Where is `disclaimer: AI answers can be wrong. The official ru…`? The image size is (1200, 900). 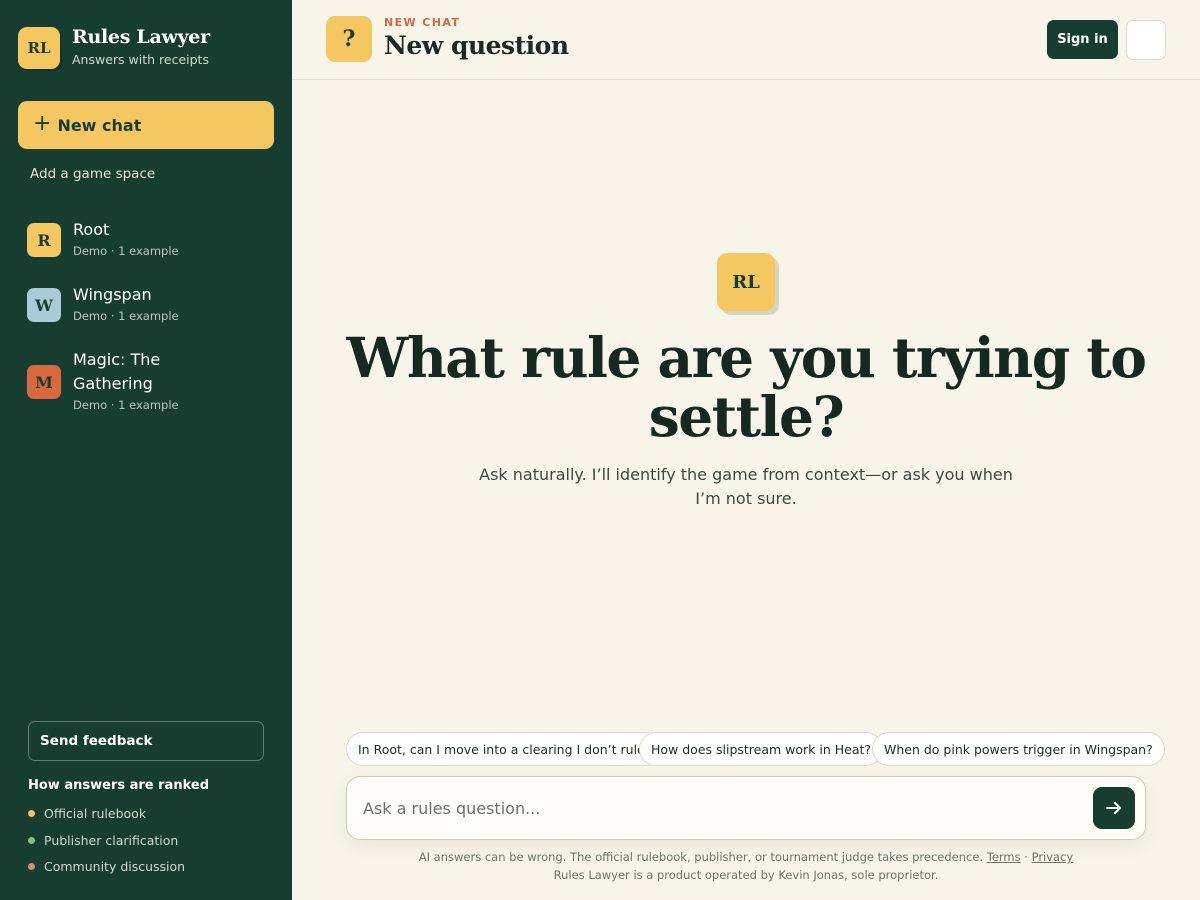 disclaimer: AI answers can be wrong. The official ru… is located at coordinates (746, 866).